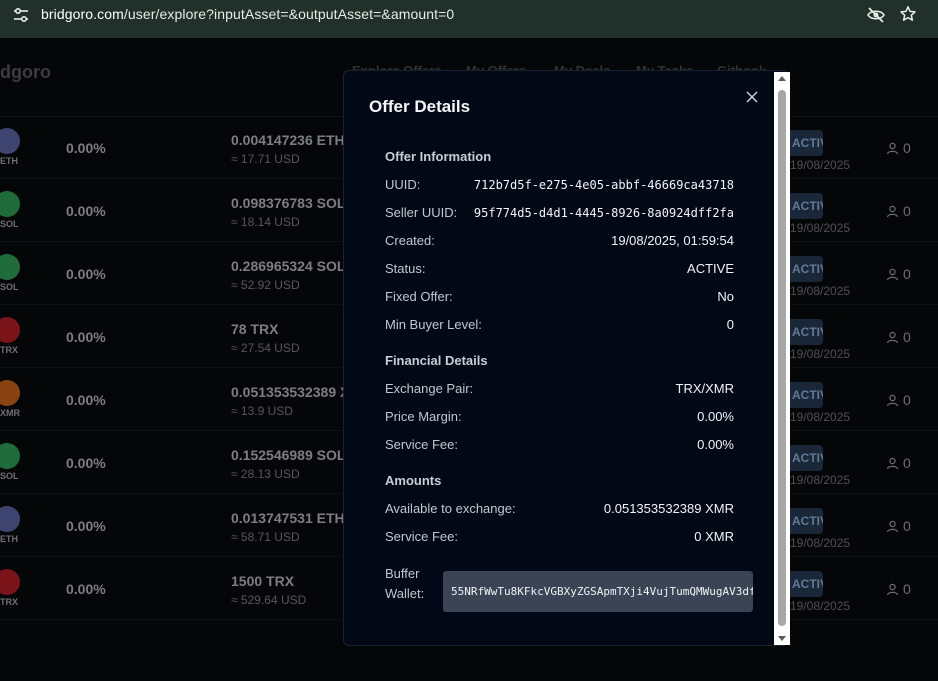 This screenshot has height=681, width=938. Describe the element at coordinates (405, 583) in the screenshot. I see `buffer-wallet-label: Buffer Wallet:` at that location.